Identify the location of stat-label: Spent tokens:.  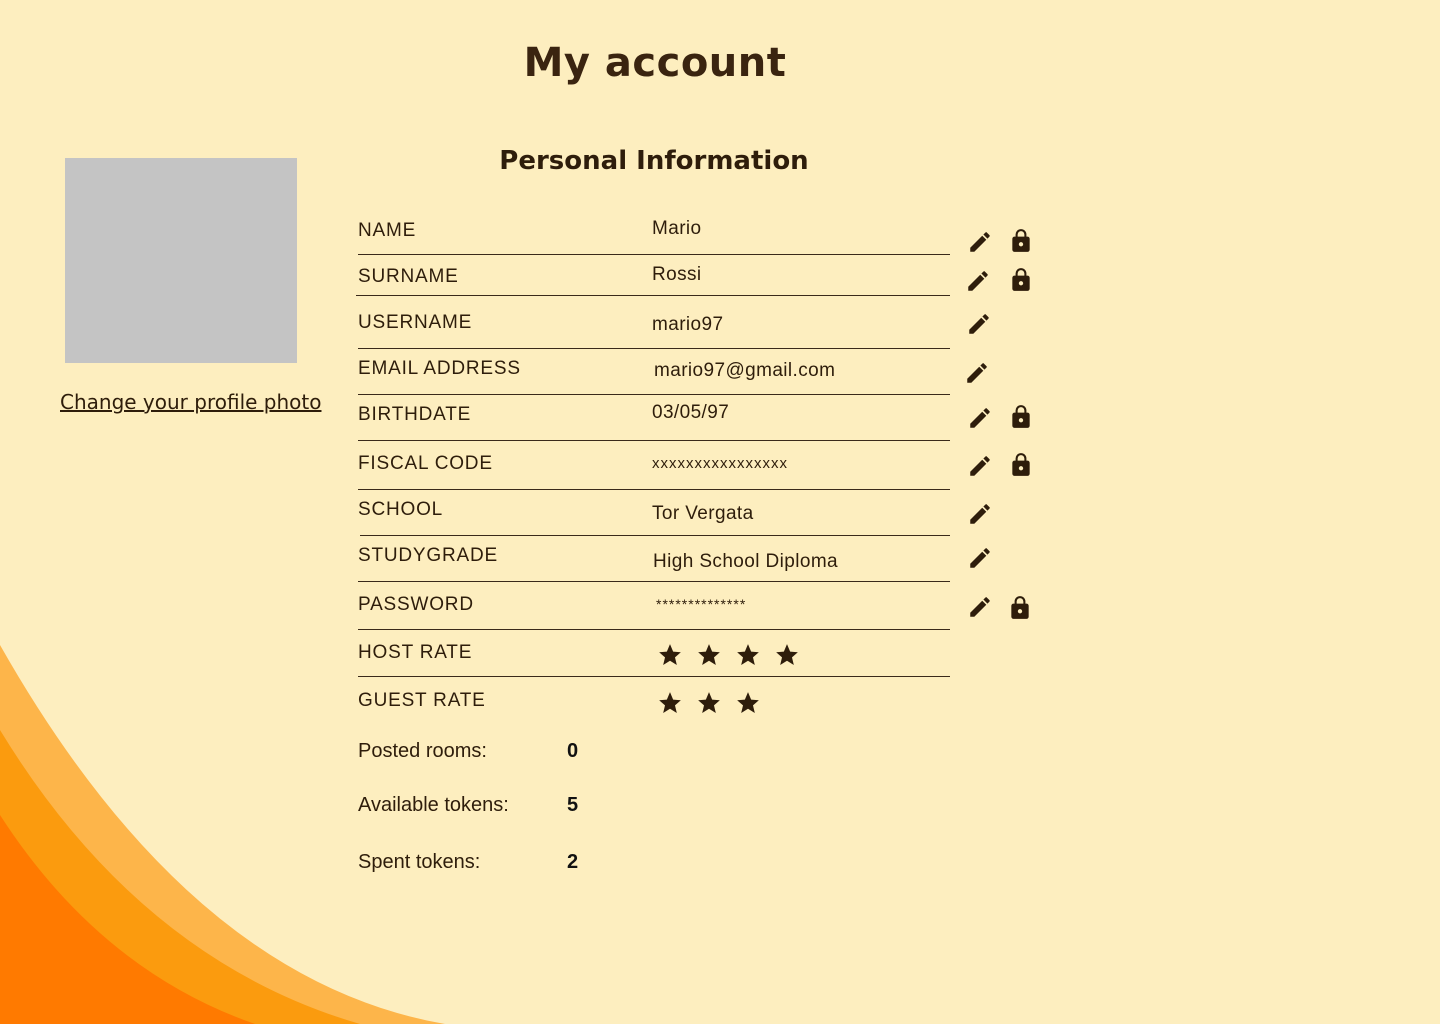
(419, 862).